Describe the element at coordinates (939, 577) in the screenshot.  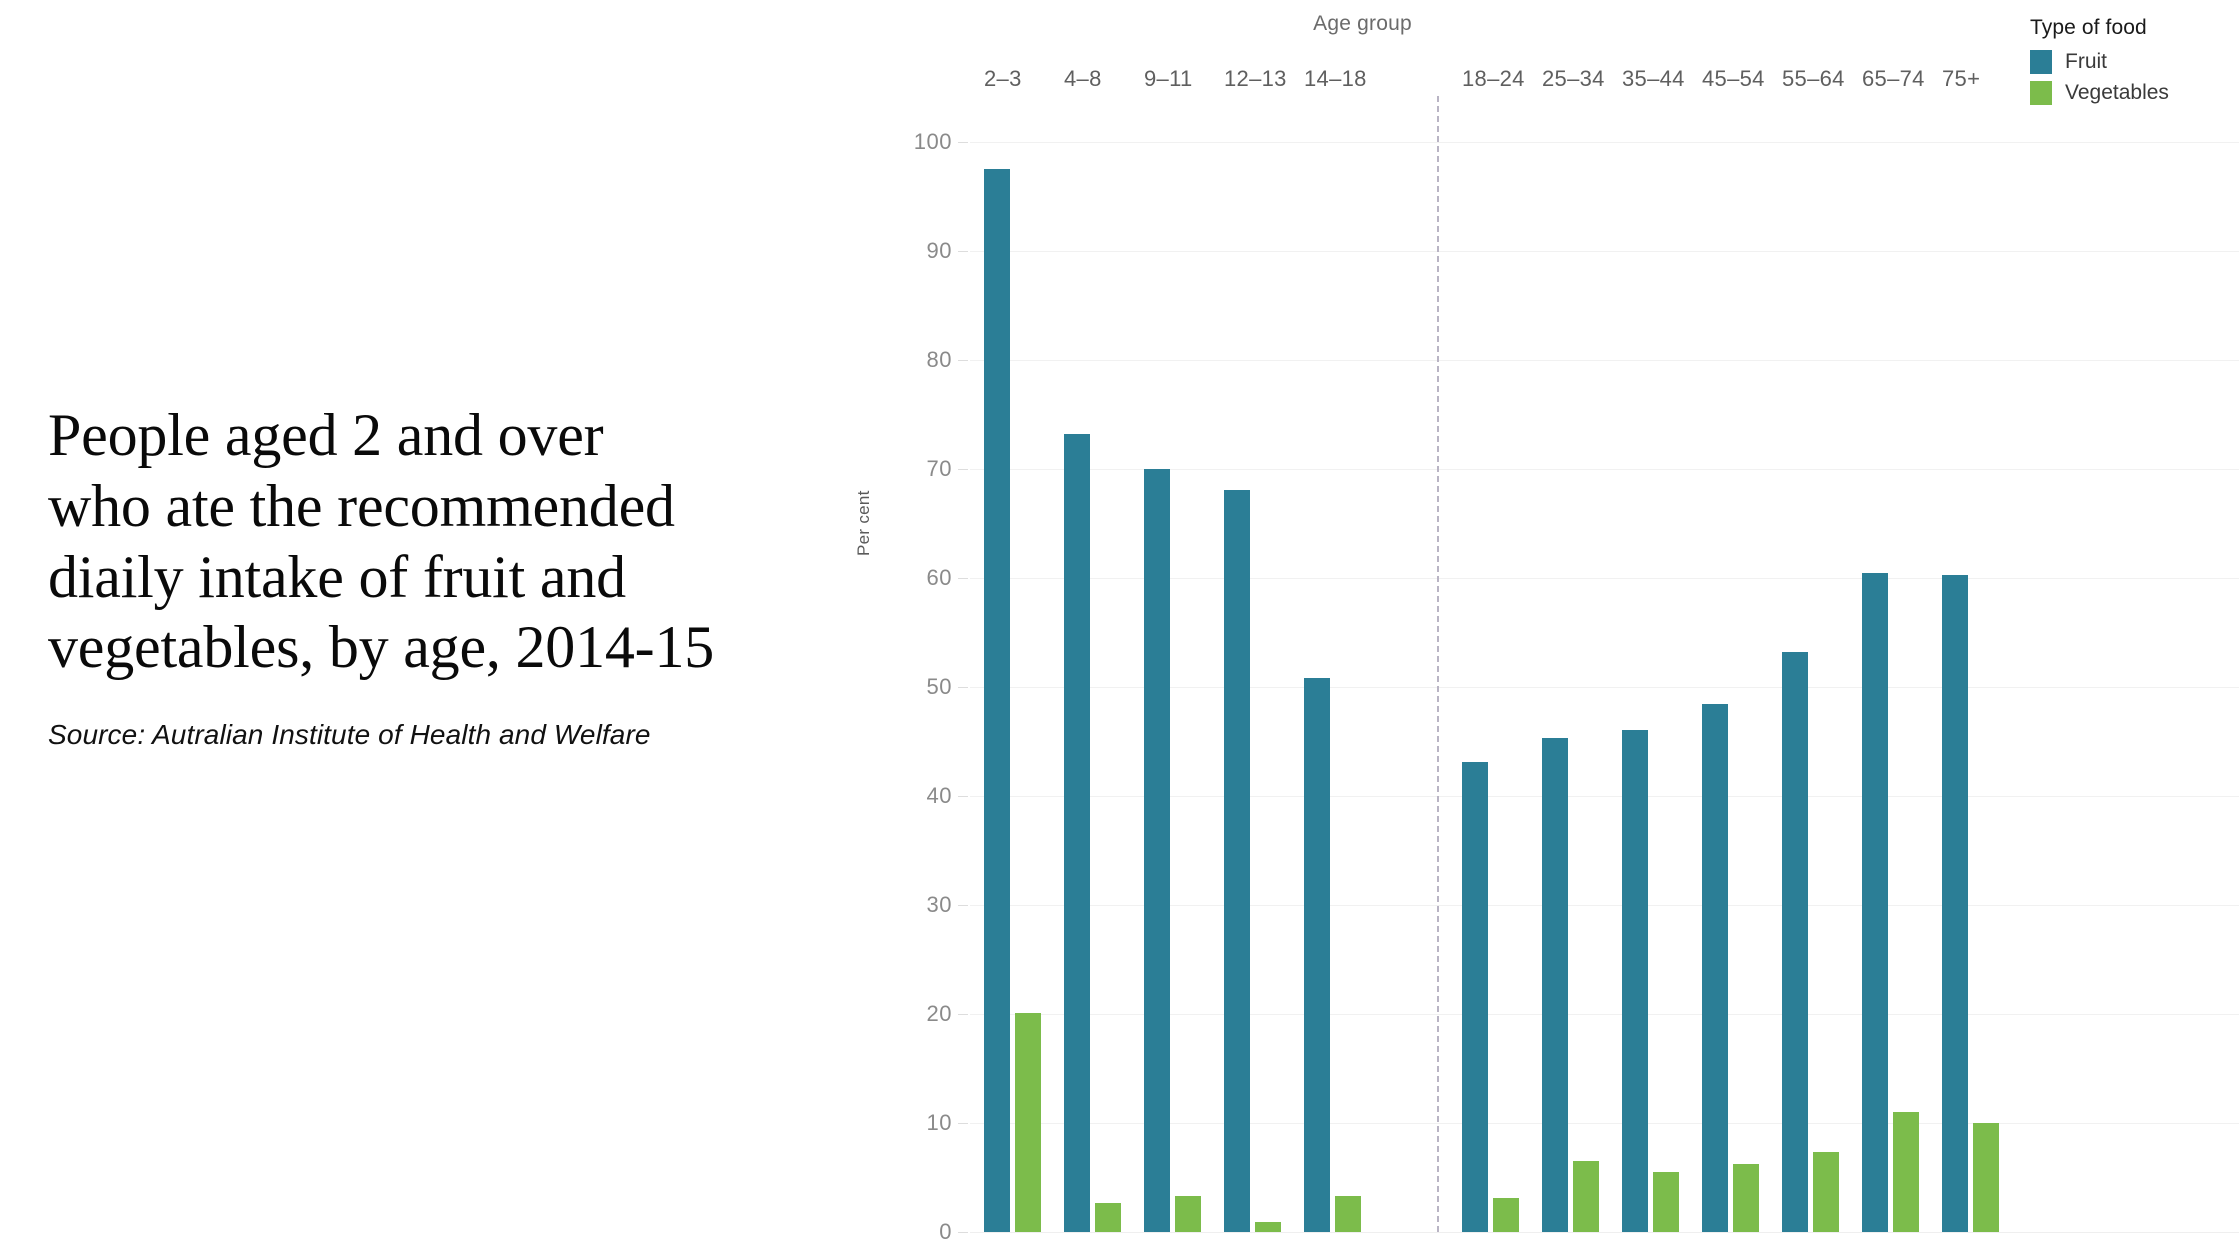
I see `y-axis-tick-label: 60` at that location.